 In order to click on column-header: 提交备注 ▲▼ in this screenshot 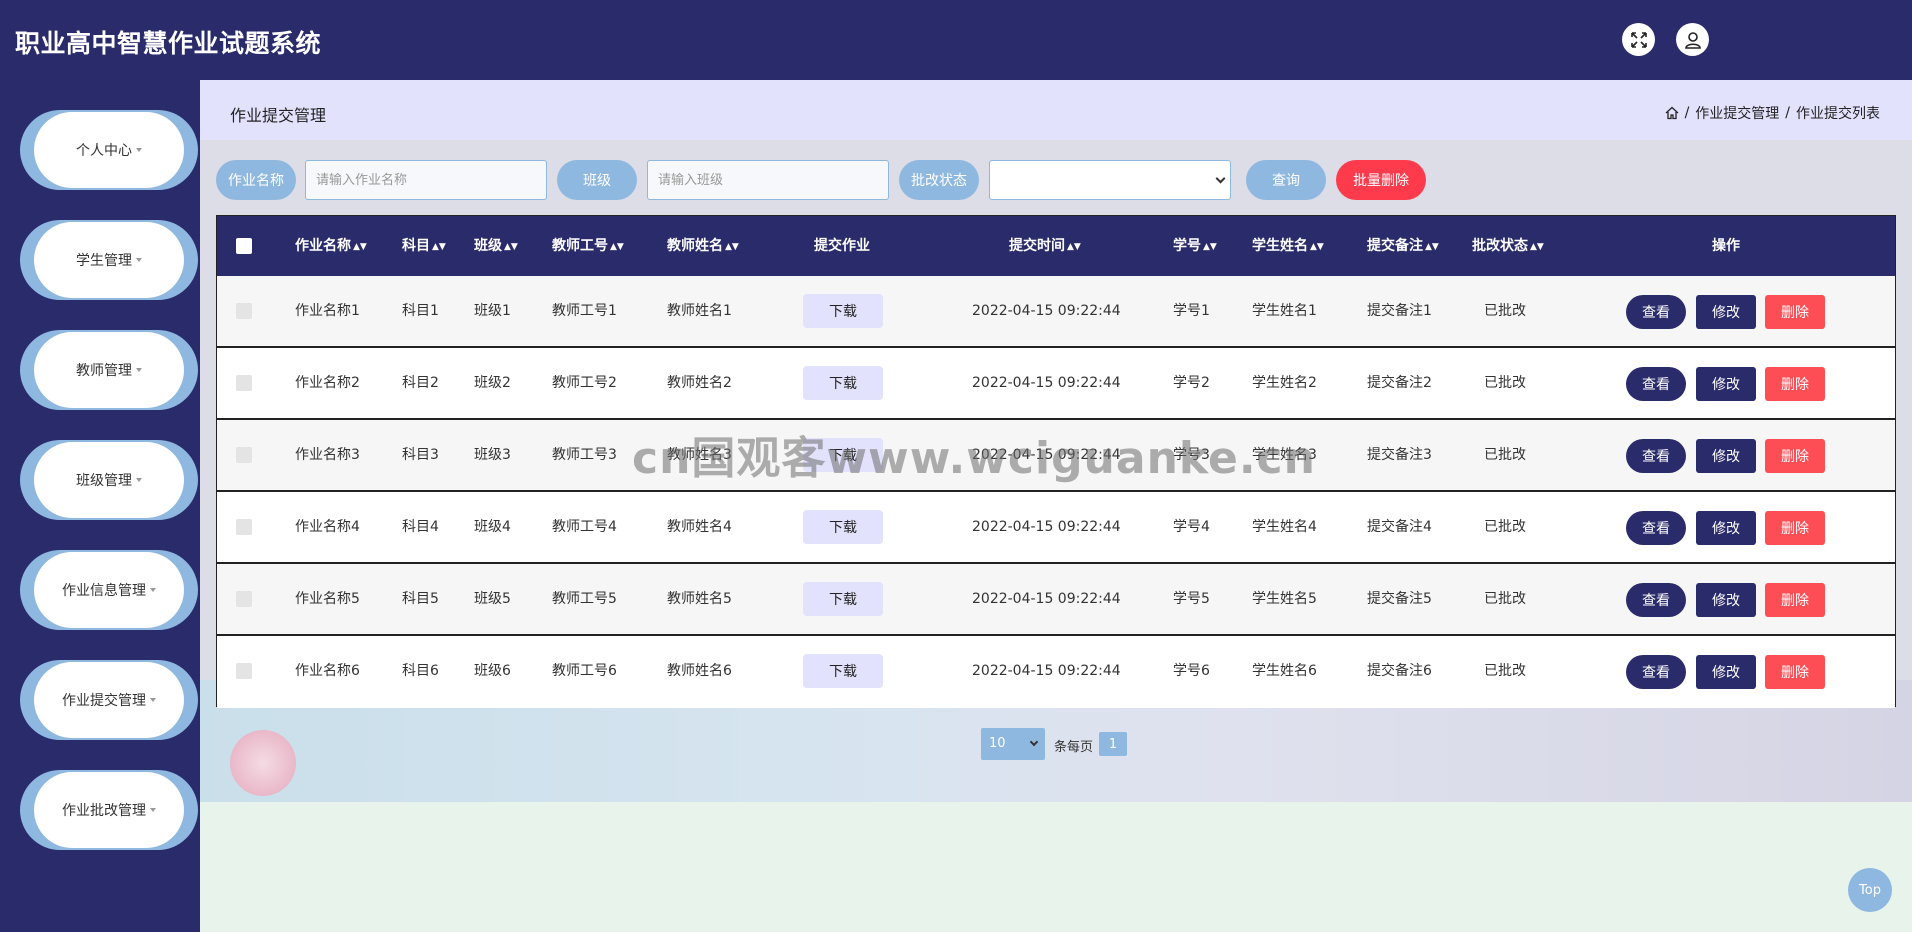, I will do `click(1403, 246)`.